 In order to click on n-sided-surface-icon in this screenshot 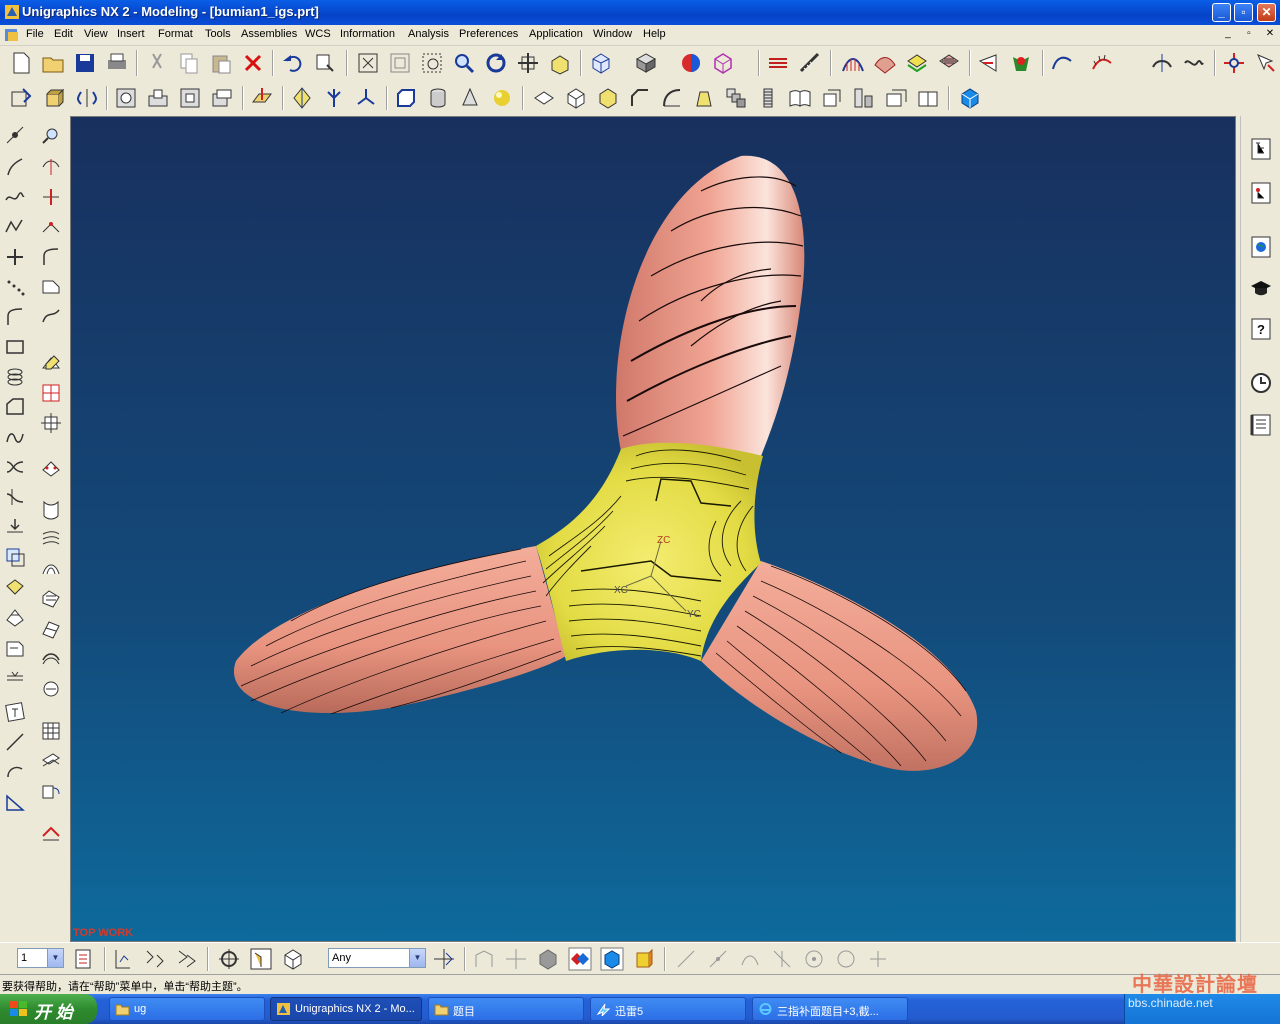, I will do `click(51, 689)`.